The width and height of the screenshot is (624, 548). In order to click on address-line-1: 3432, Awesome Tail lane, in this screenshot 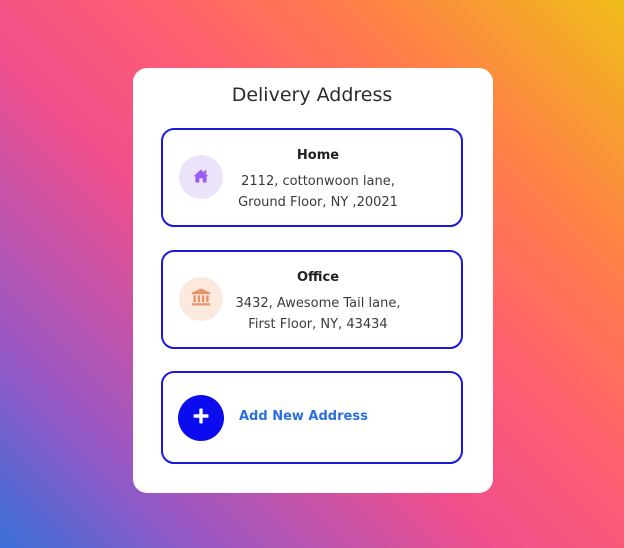, I will do `click(318, 303)`.